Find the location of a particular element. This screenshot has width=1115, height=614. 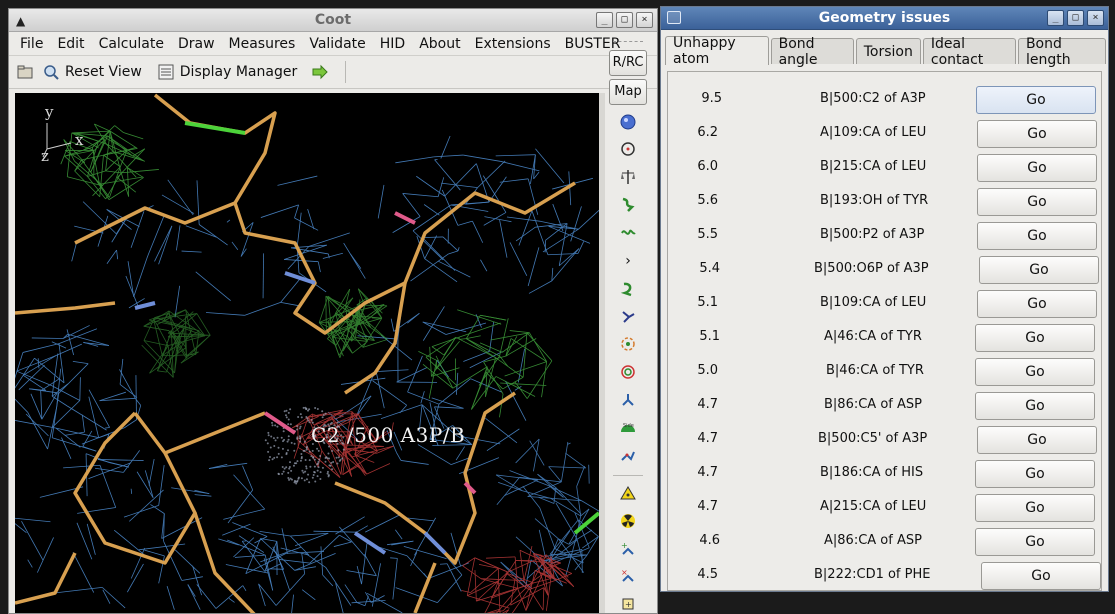

map-button: Map is located at coordinates (628, 91).